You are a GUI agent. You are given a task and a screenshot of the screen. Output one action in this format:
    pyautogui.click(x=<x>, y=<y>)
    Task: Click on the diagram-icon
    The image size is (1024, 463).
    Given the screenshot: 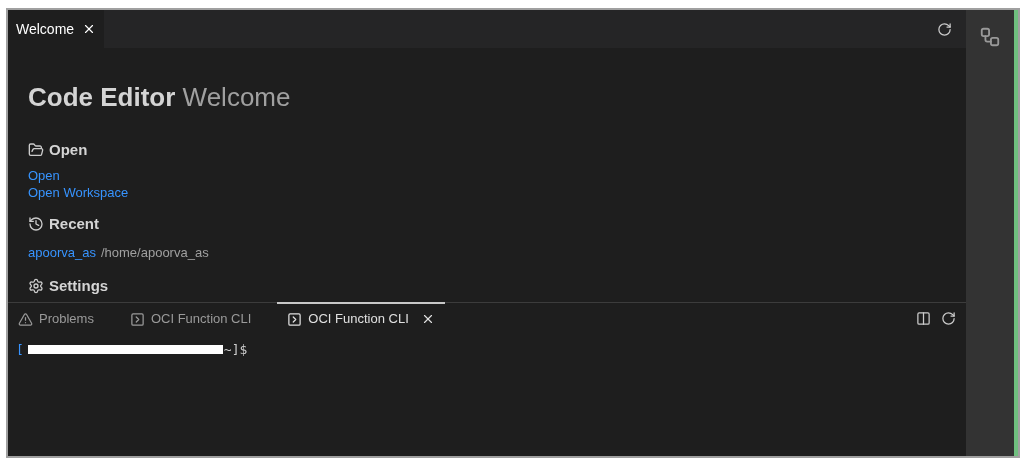 What is the action you would take?
    pyautogui.click(x=990, y=37)
    